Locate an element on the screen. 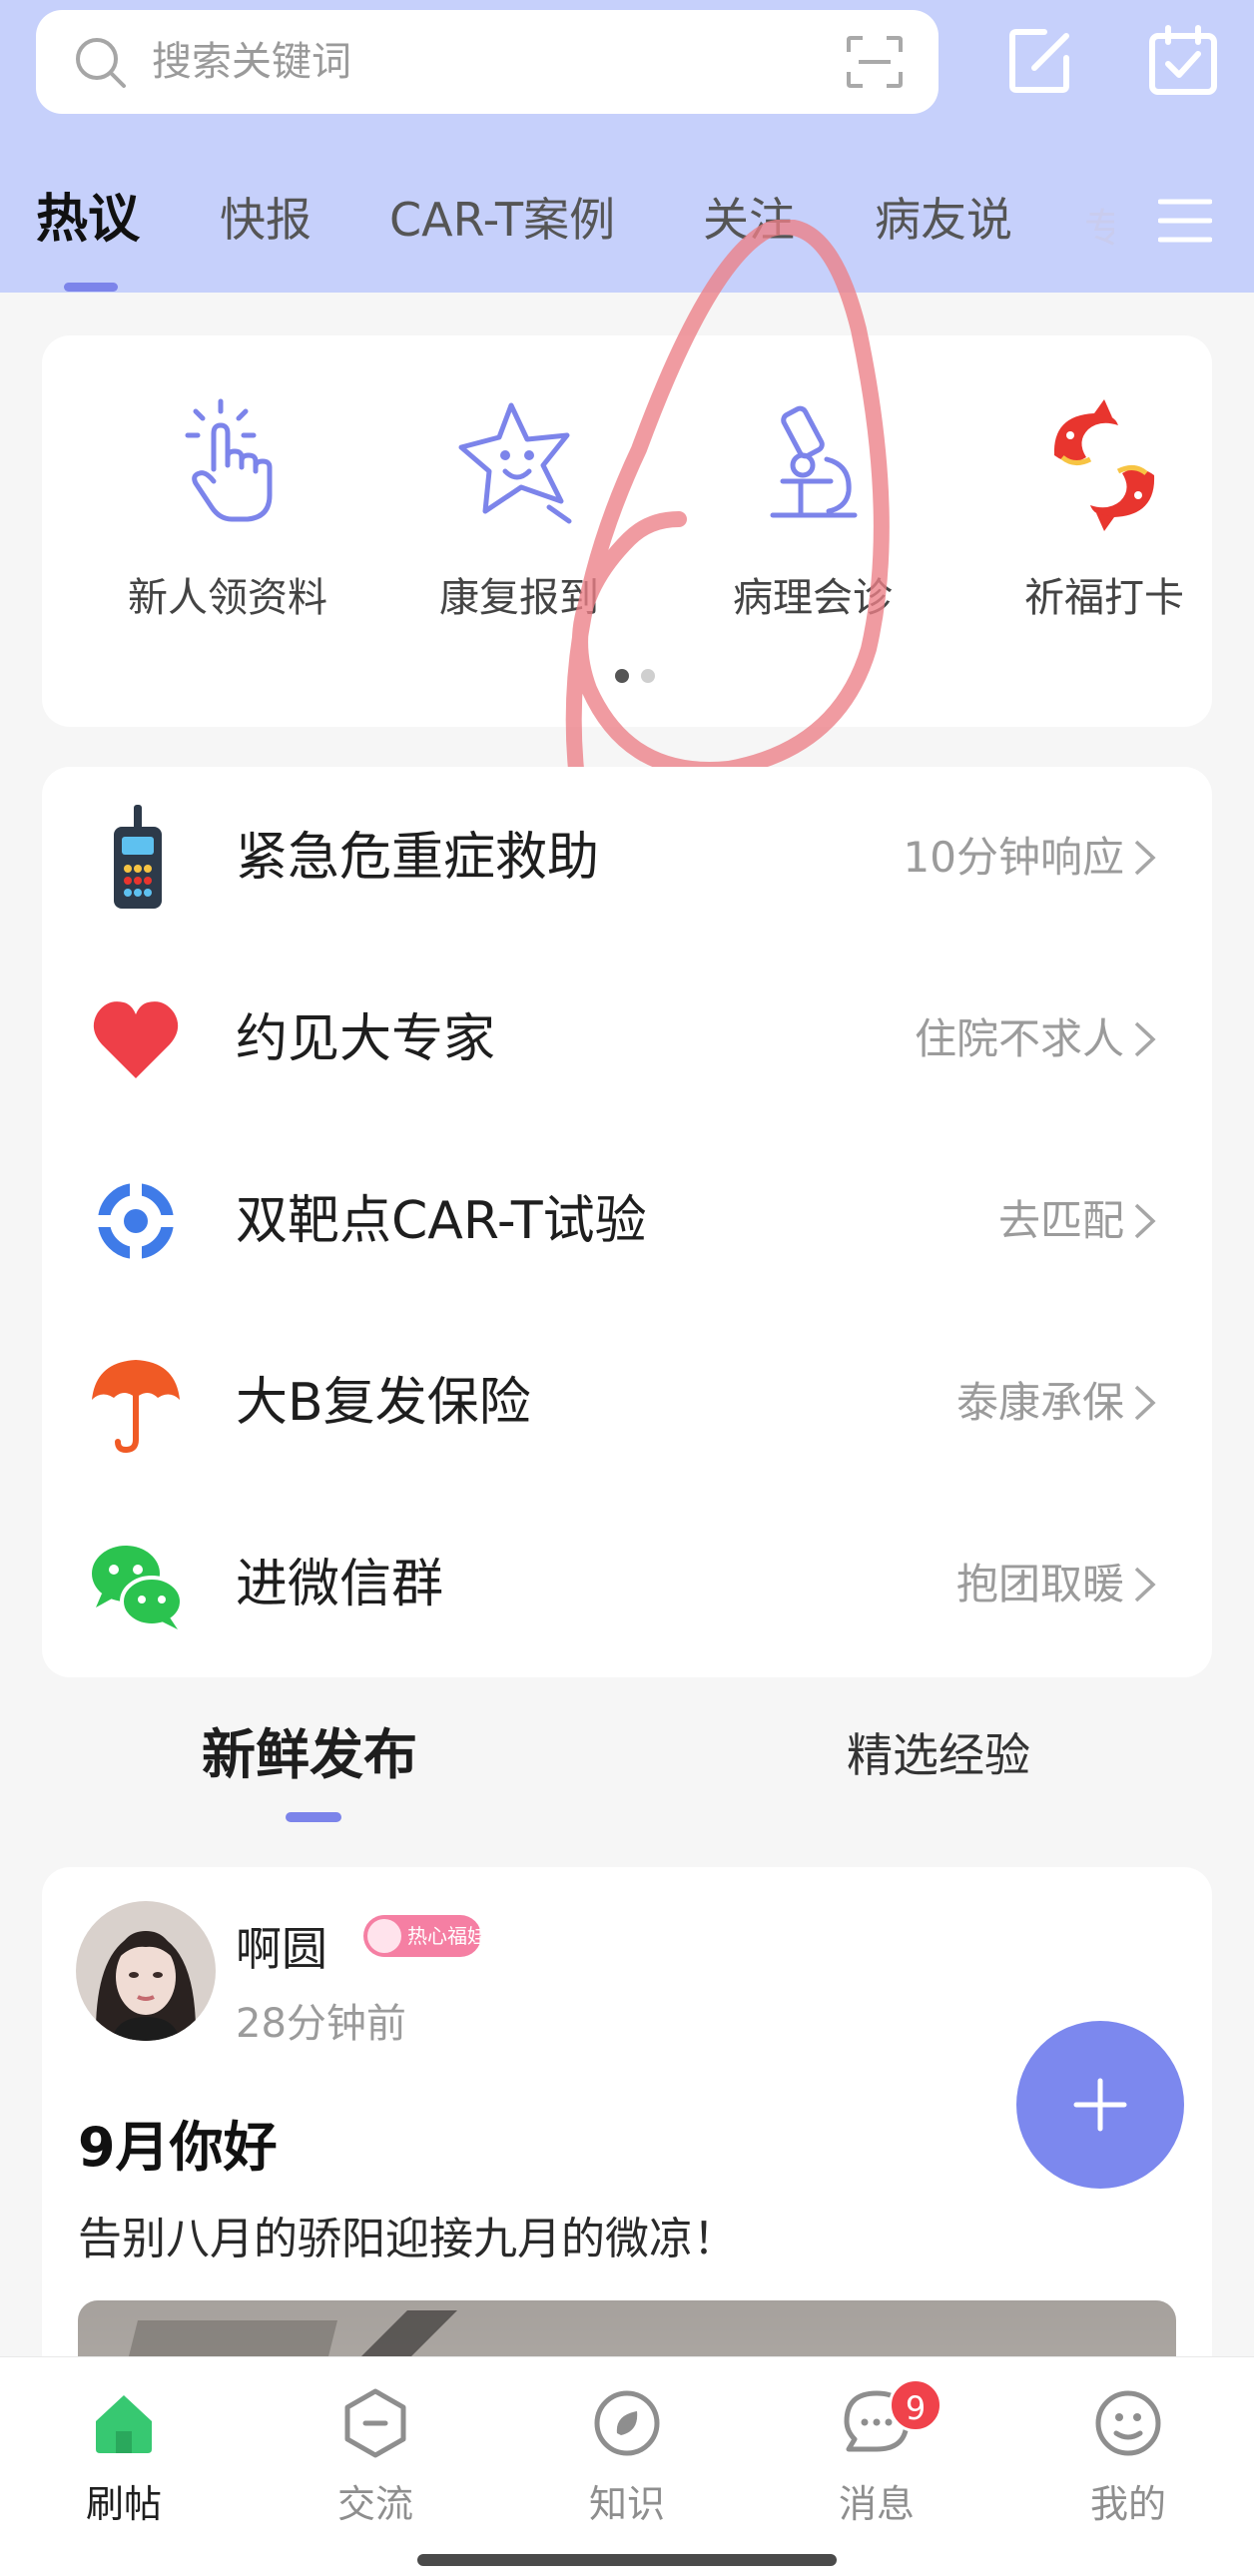 Image resolution: width=1254 pixels, height=2576 pixels. page-dots is located at coordinates (631, 677).